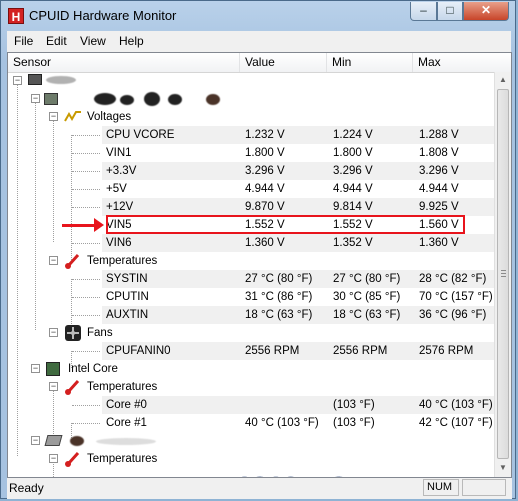 This screenshot has height=501, width=518. What do you see at coordinates (265, 153) in the screenshot?
I see `sensor-value: 1.800 V` at bounding box center [265, 153].